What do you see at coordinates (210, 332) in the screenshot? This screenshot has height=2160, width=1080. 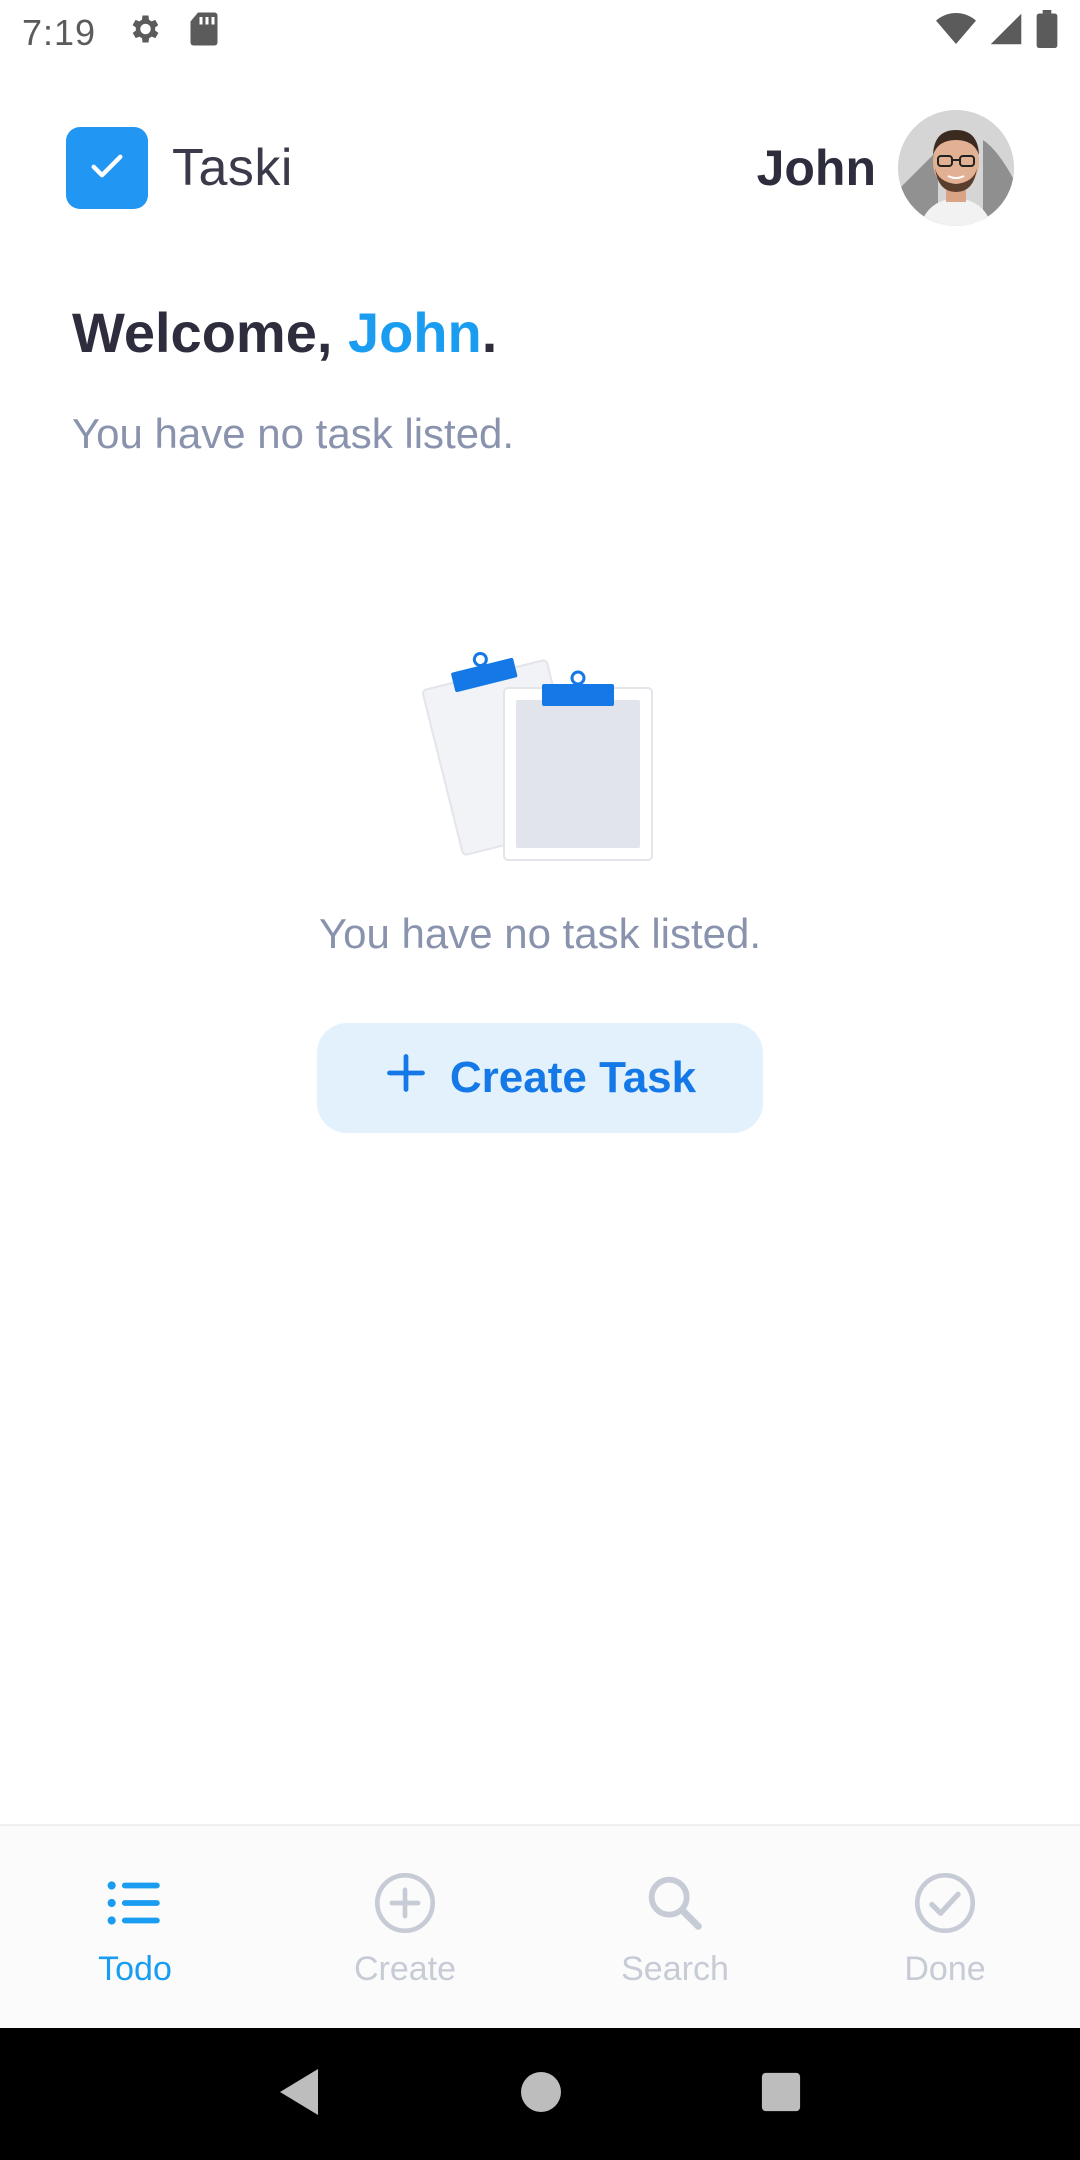 I see `welcome-prefix: Welcome,` at bounding box center [210, 332].